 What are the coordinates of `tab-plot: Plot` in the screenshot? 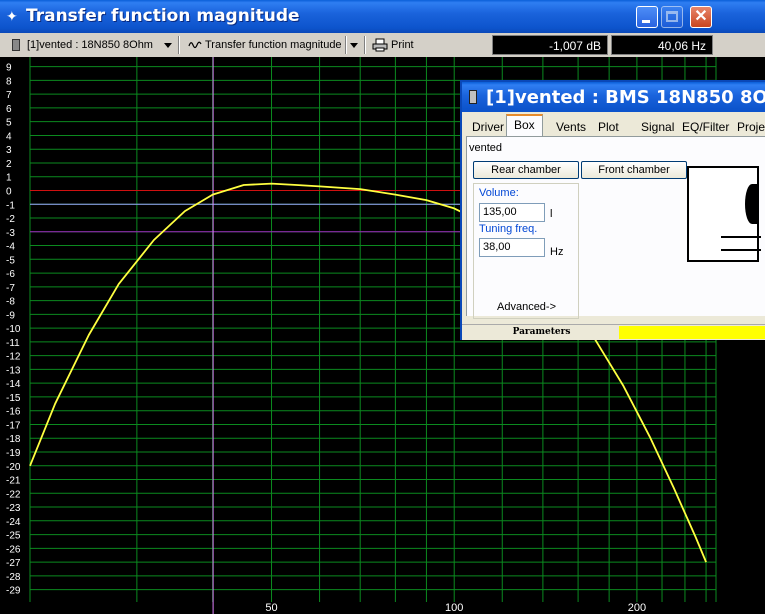 It's located at (608, 127).